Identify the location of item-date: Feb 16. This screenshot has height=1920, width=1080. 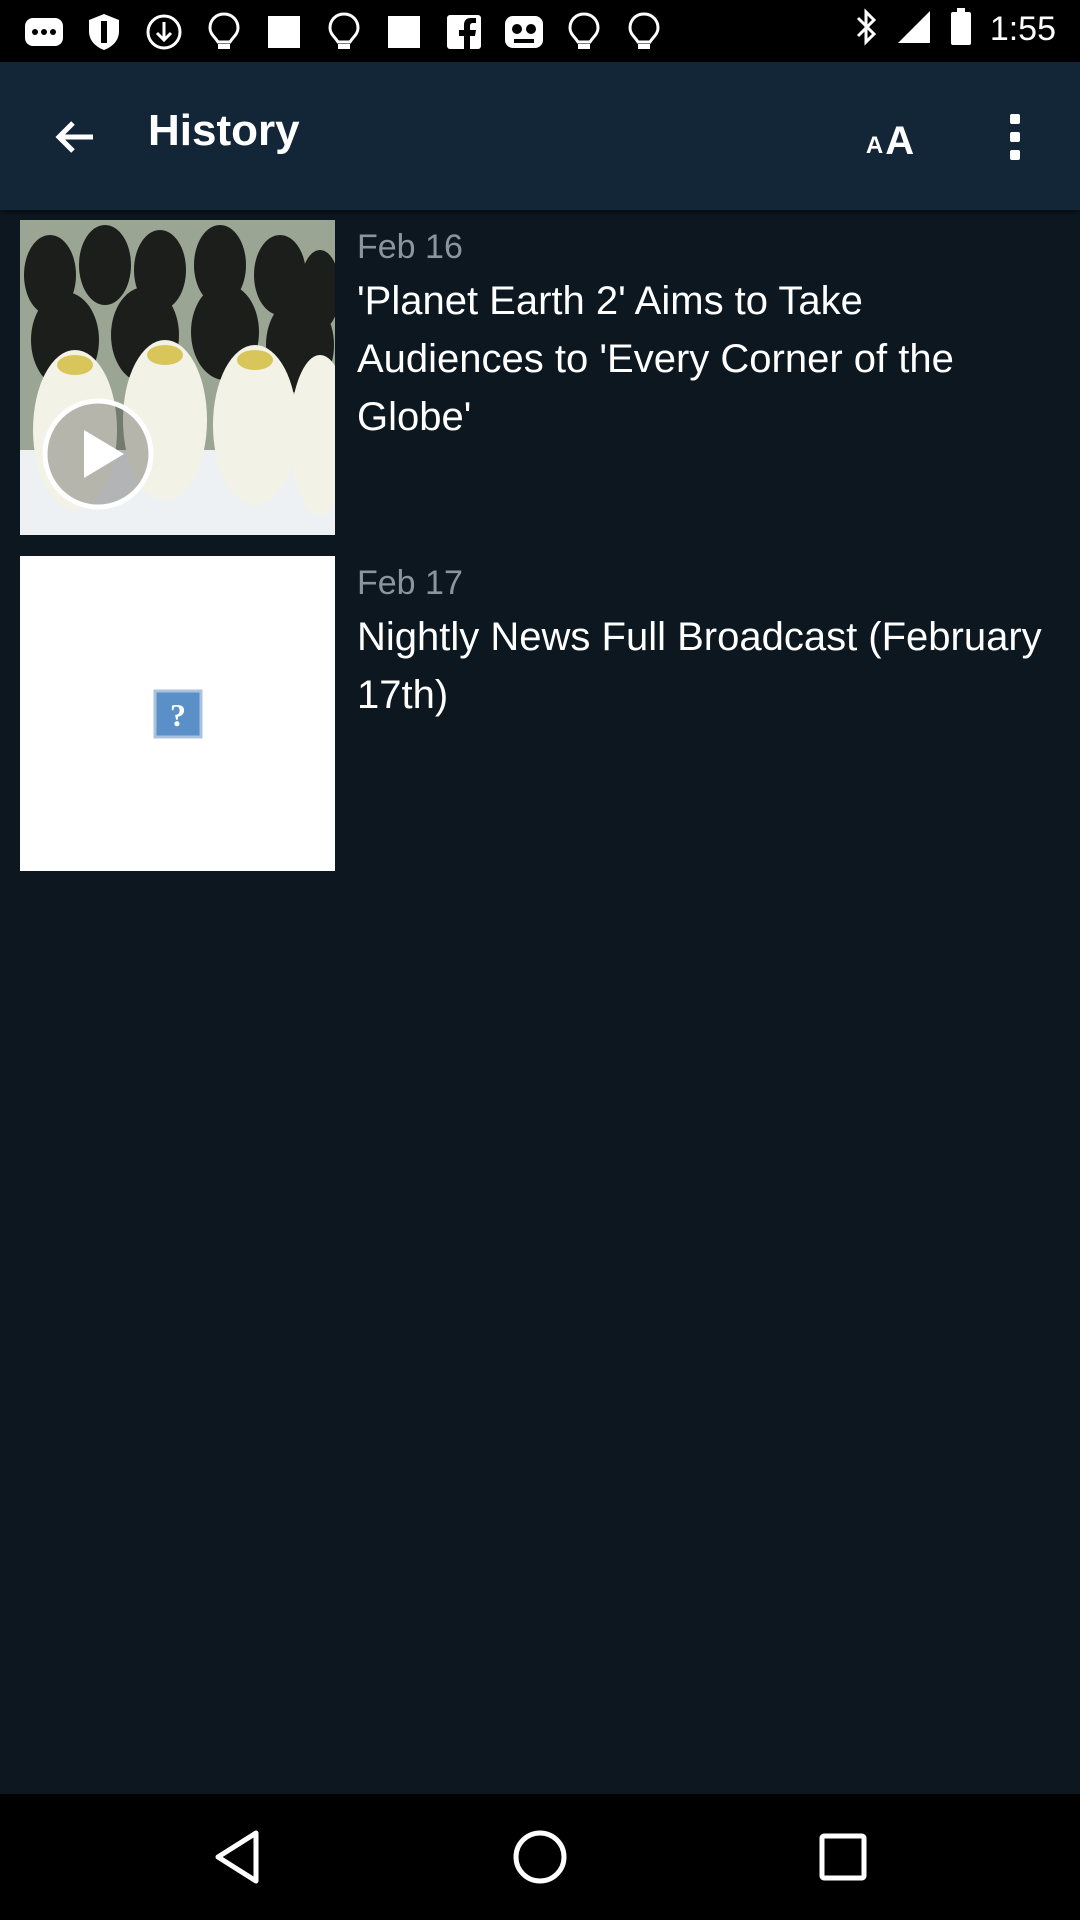
(410, 247).